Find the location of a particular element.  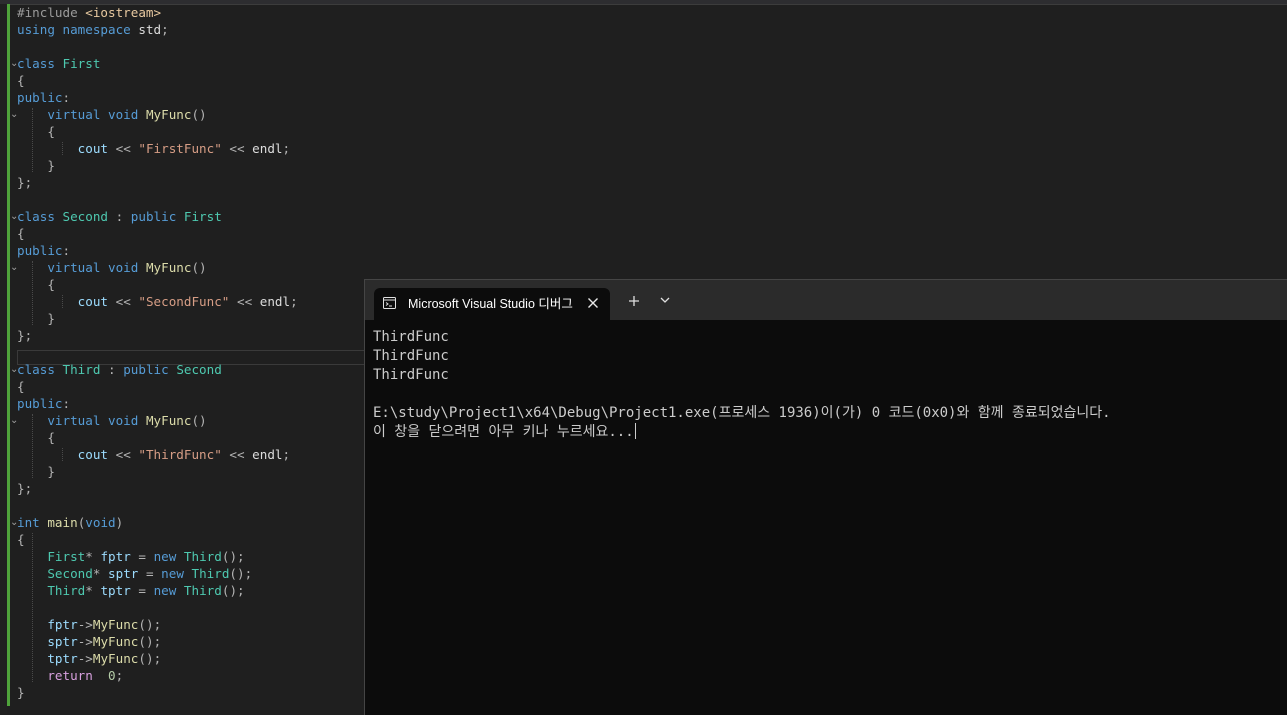

close-icon is located at coordinates (593, 303).